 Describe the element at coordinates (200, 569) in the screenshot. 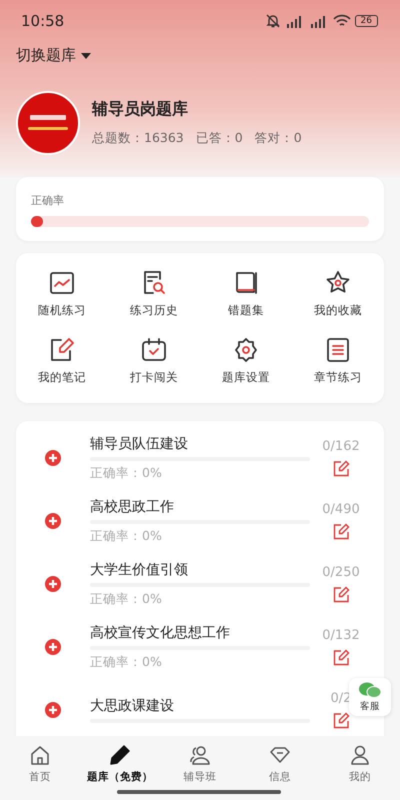

I see `chapter-title: 大学生价值引领` at that location.